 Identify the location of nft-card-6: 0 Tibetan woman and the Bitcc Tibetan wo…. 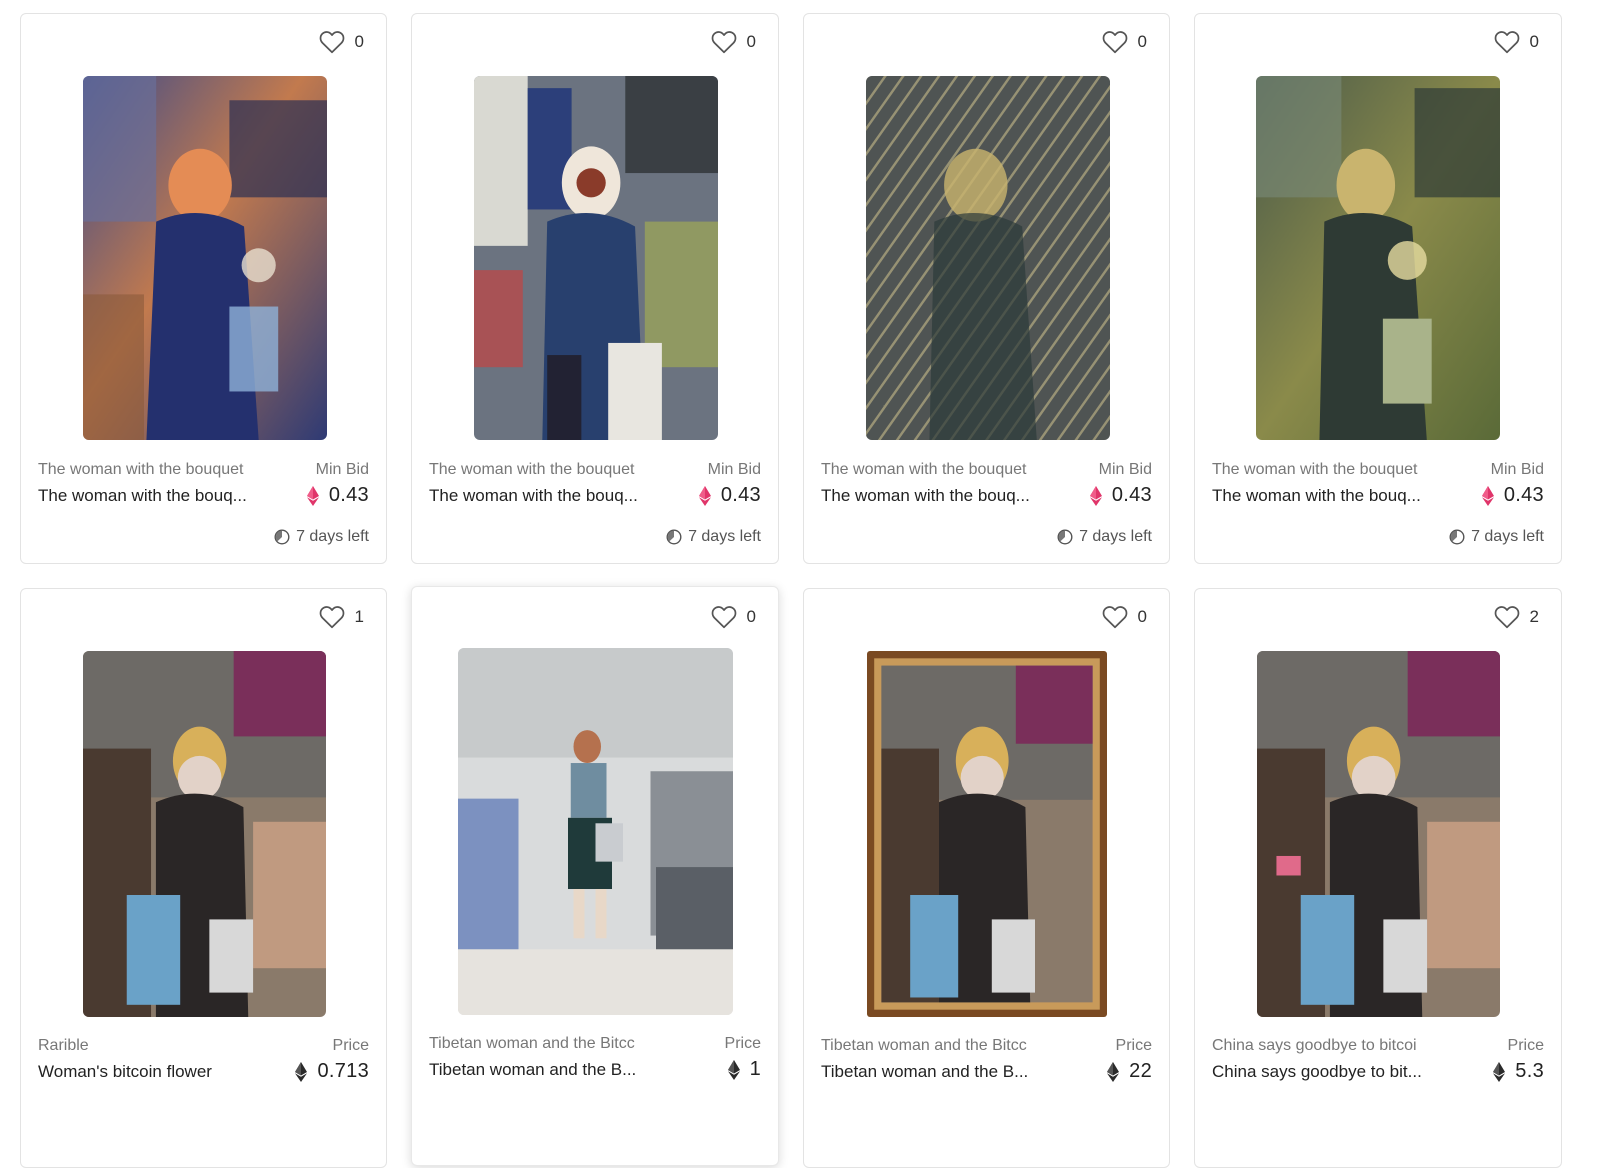
(595, 876).